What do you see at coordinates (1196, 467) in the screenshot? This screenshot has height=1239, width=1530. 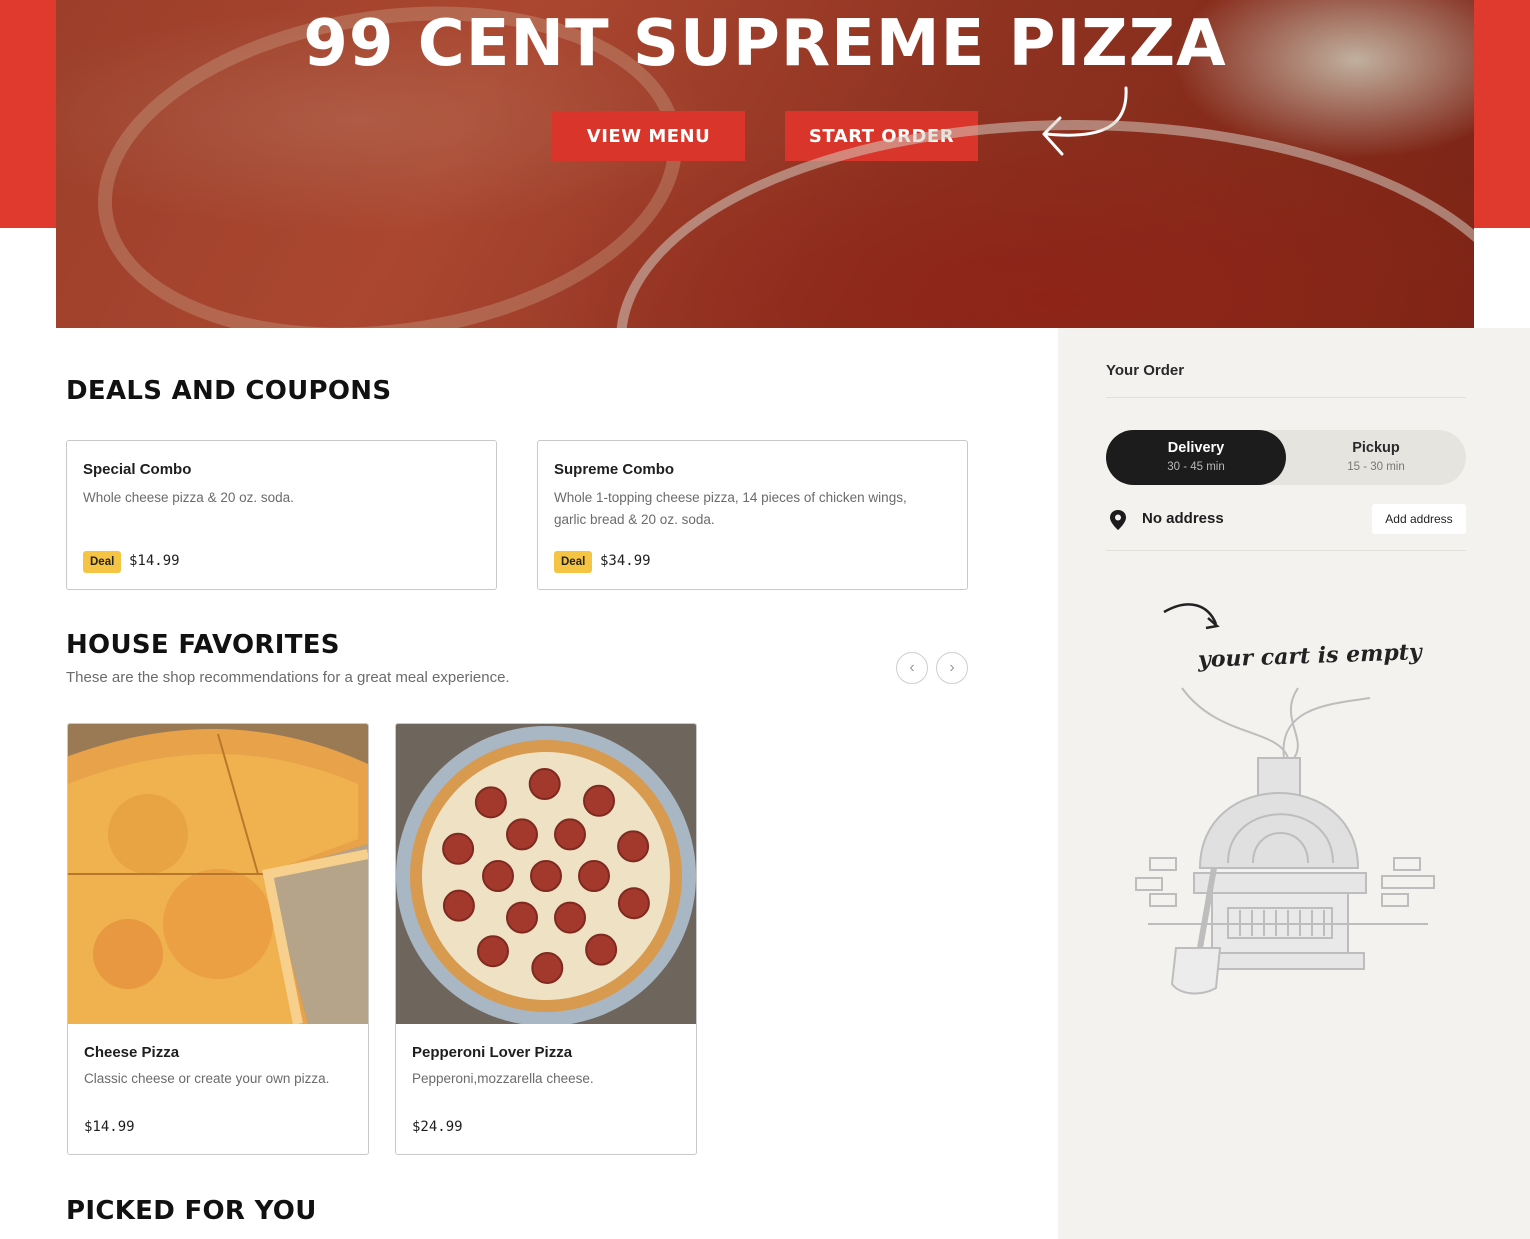 I see `delivery-time: 30 - 45 min` at bounding box center [1196, 467].